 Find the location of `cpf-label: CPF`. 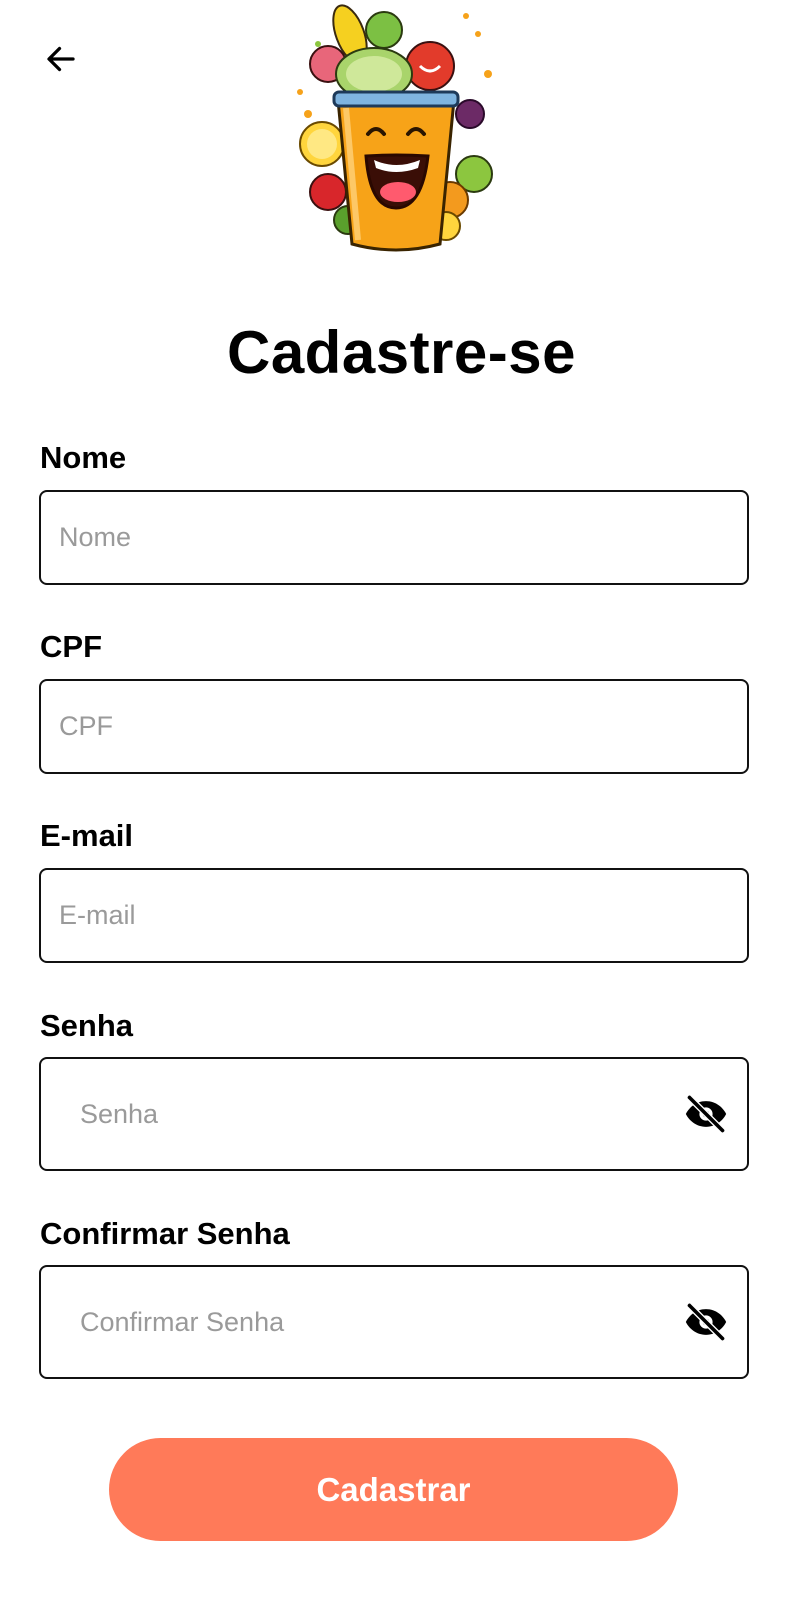

cpf-label: CPF is located at coordinates (71, 646).